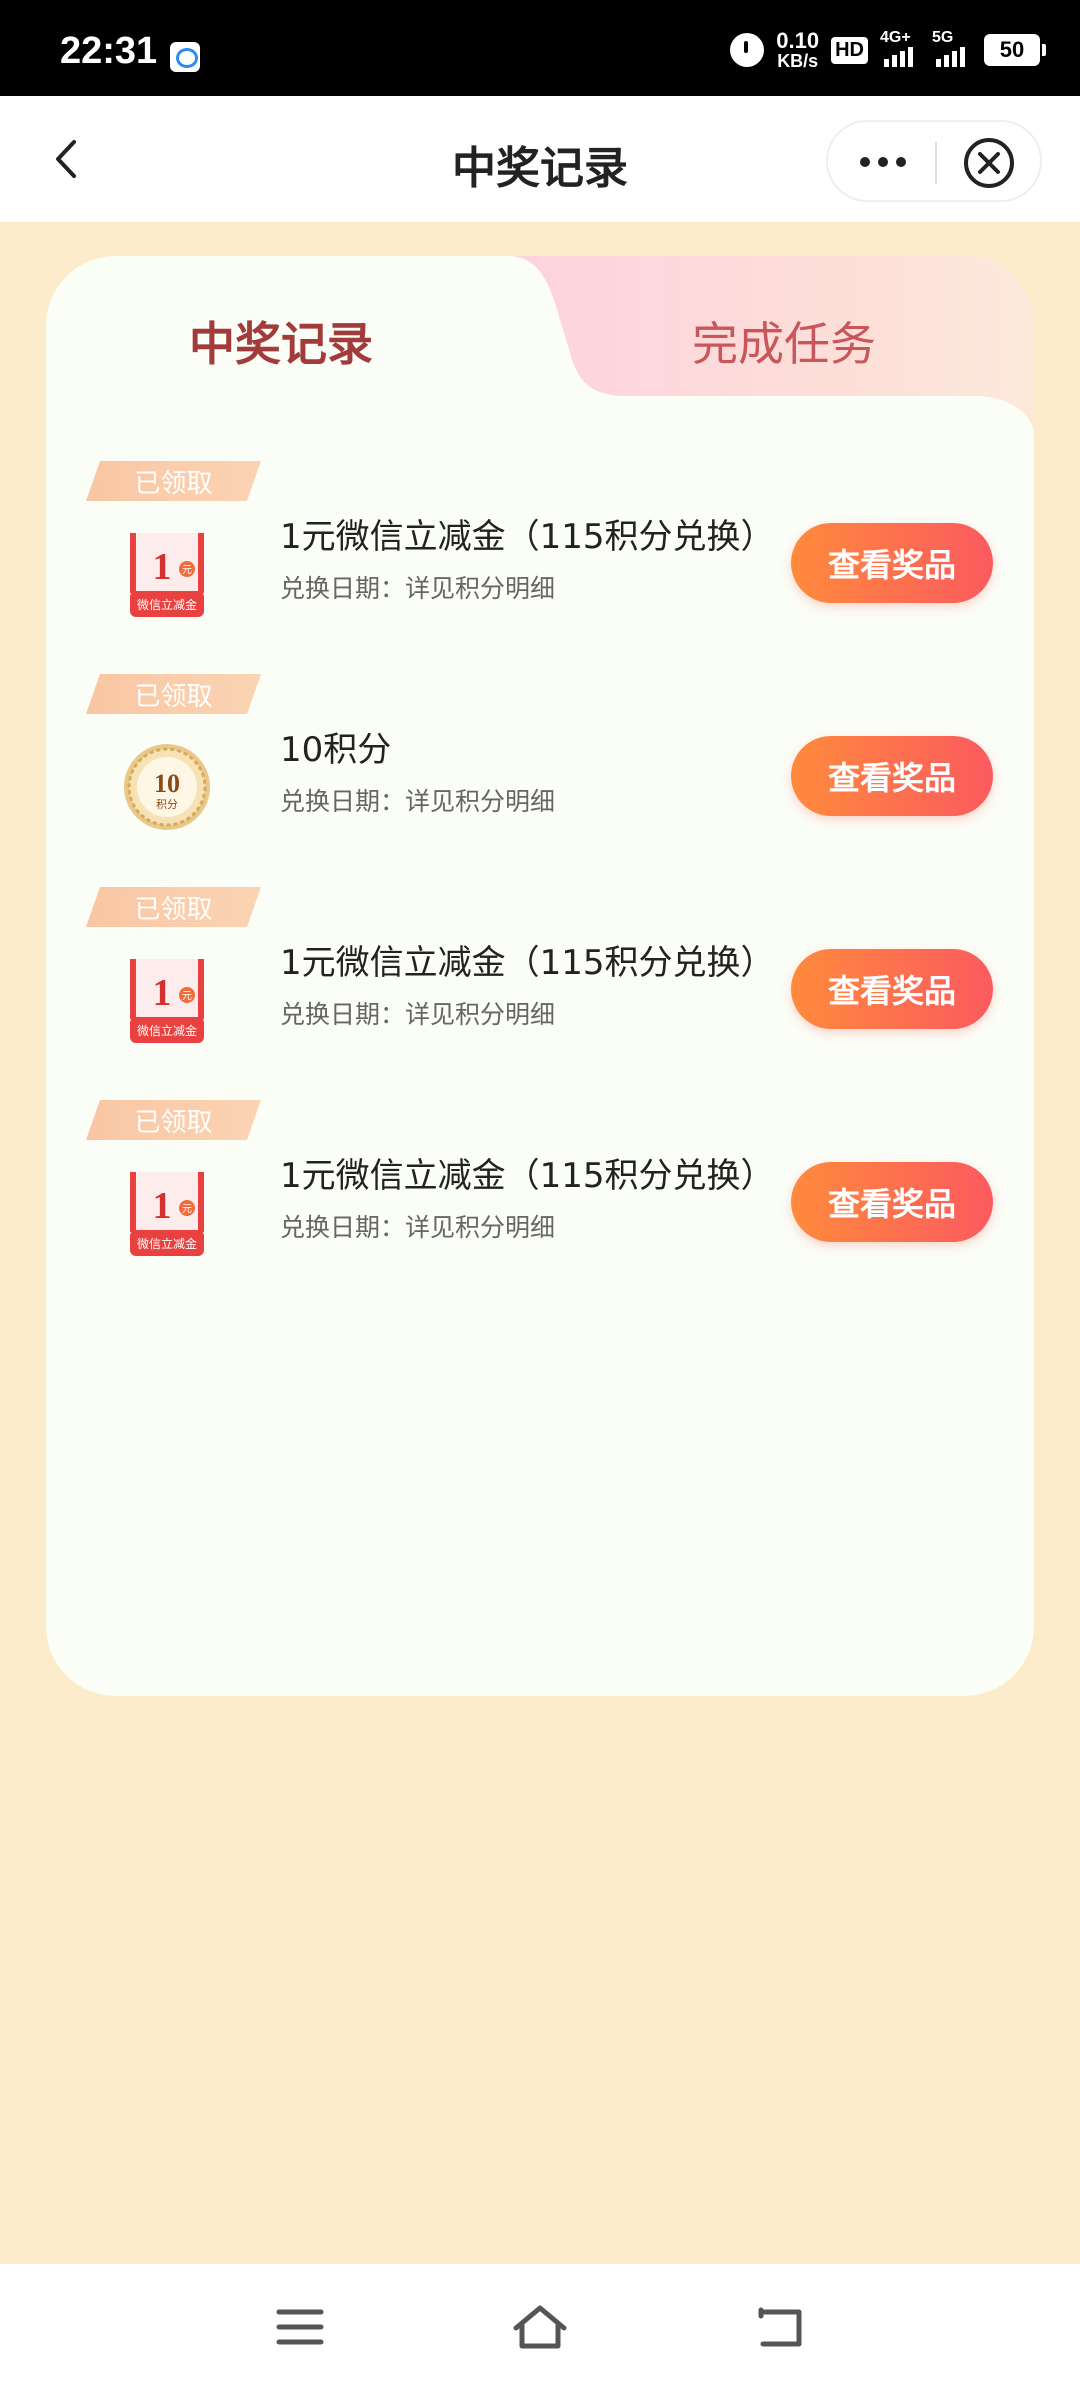 This screenshot has height=2388, width=1080. Describe the element at coordinates (952, 48) in the screenshot. I see `signal-5g-icon: 5G` at that location.